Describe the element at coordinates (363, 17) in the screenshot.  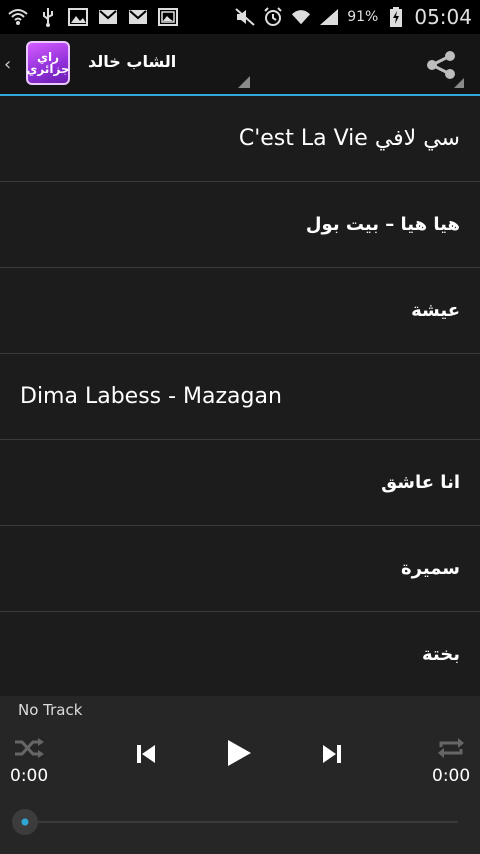
I see `battery-percent: 91%` at that location.